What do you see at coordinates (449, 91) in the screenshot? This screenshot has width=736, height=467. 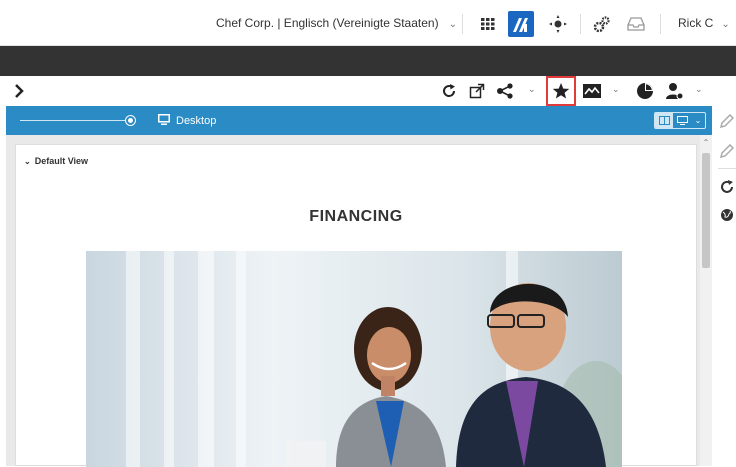 I see `refresh-icon` at bounding box center [449, 91].